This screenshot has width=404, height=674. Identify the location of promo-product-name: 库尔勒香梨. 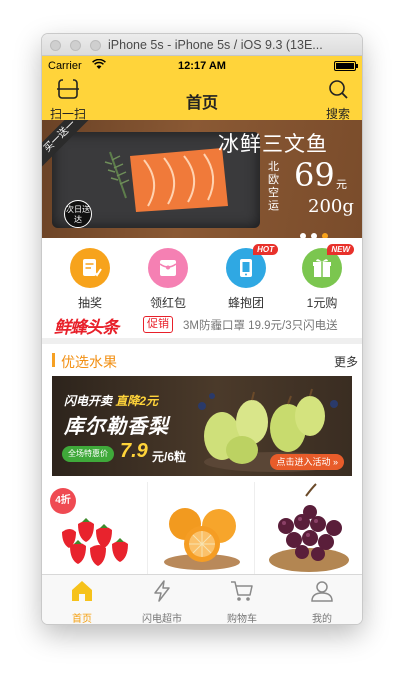
(116, 427).